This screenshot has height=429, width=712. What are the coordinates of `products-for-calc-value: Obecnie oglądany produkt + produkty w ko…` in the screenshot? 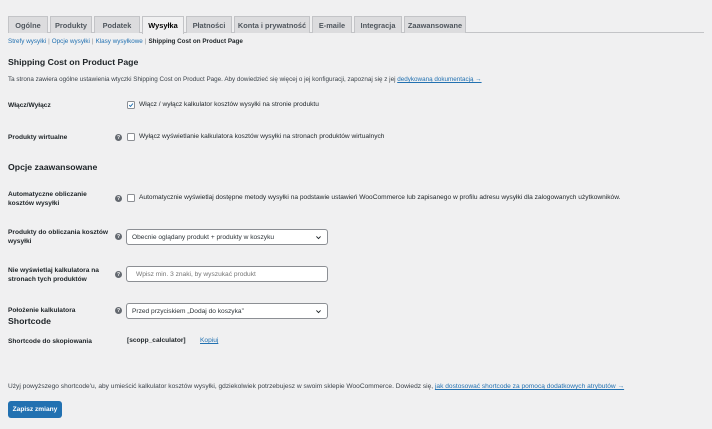 It's located at (203, 237).